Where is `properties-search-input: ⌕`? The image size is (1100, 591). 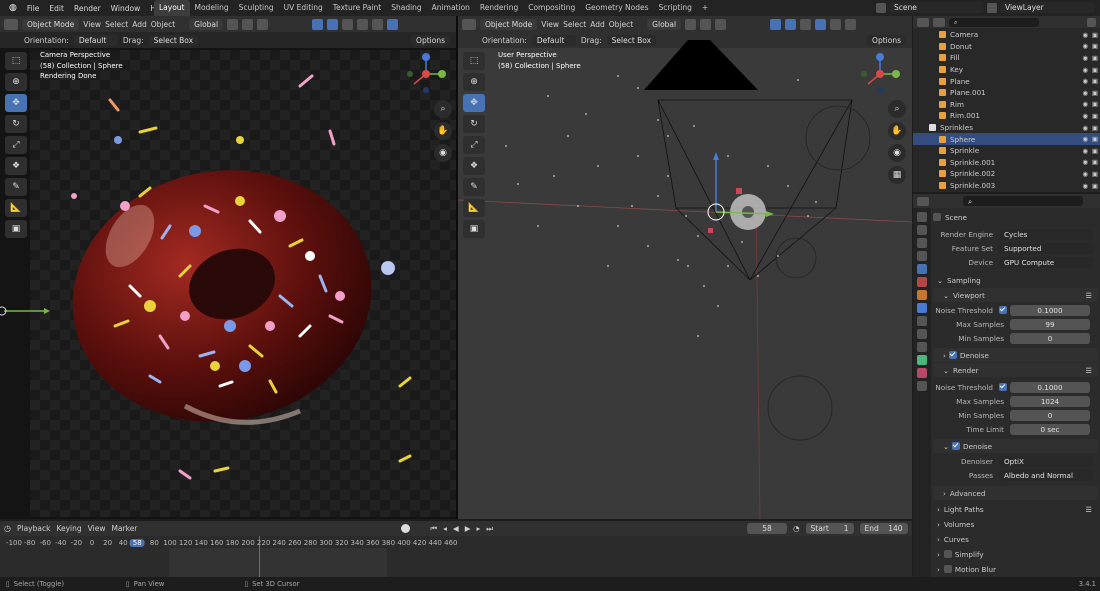
properties-search-input: ⌕ is located at coordinates (1023, 201).